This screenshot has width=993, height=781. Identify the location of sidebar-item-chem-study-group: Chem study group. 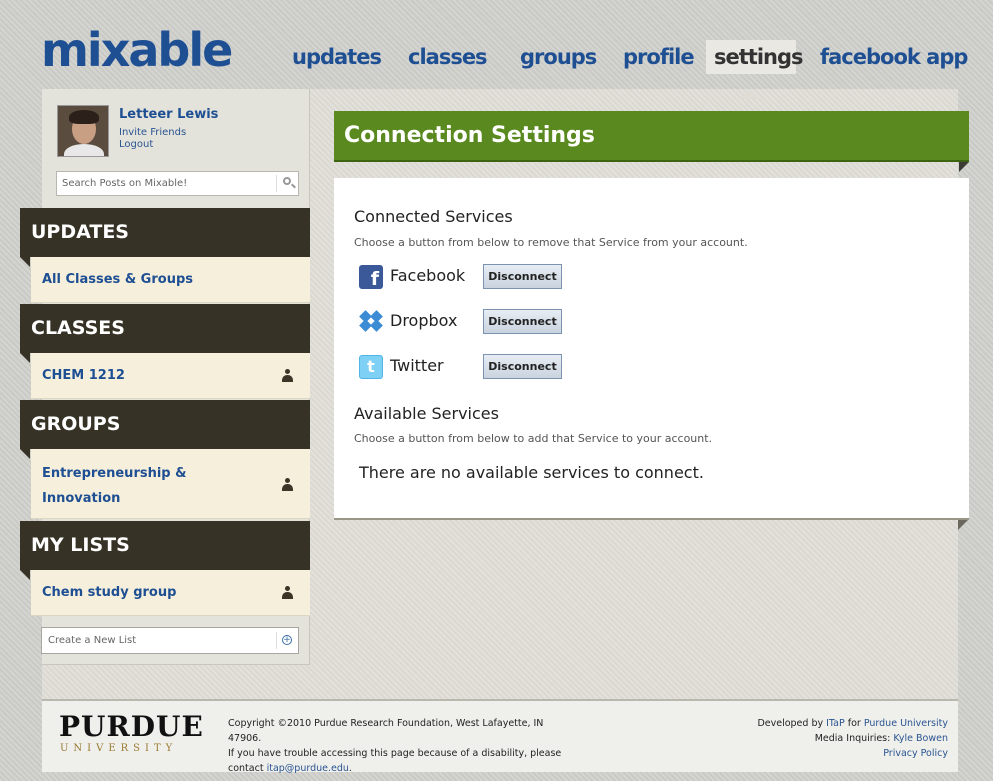
(170, 593).